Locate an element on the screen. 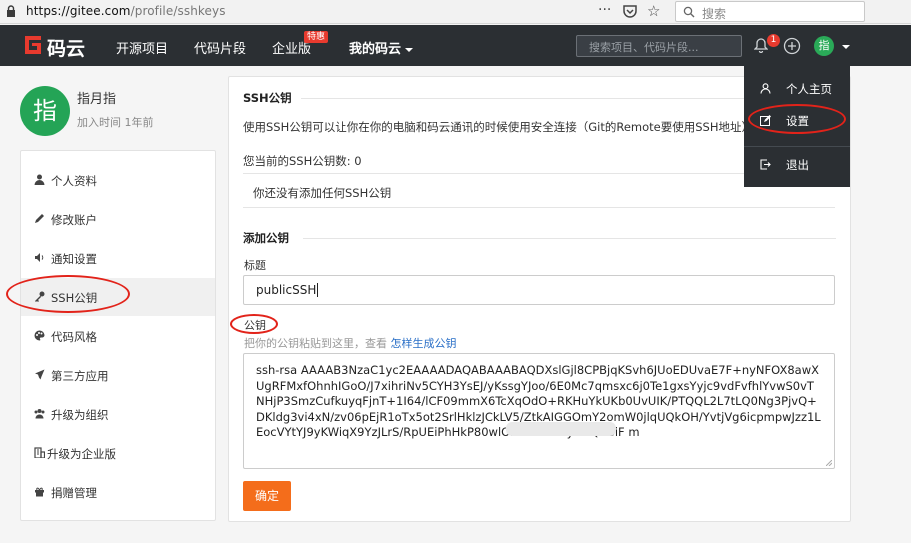 This screenshot has height=543, width=911. address-bar: https://gitee.com/profile/sshkeys is located at coordinates (126, 11).